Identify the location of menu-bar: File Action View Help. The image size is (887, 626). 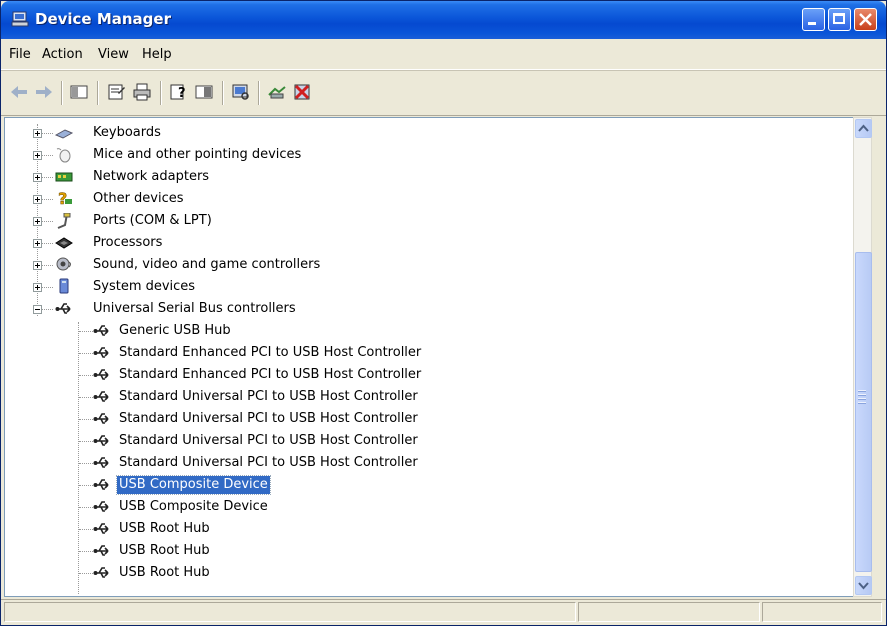
(443, 54).